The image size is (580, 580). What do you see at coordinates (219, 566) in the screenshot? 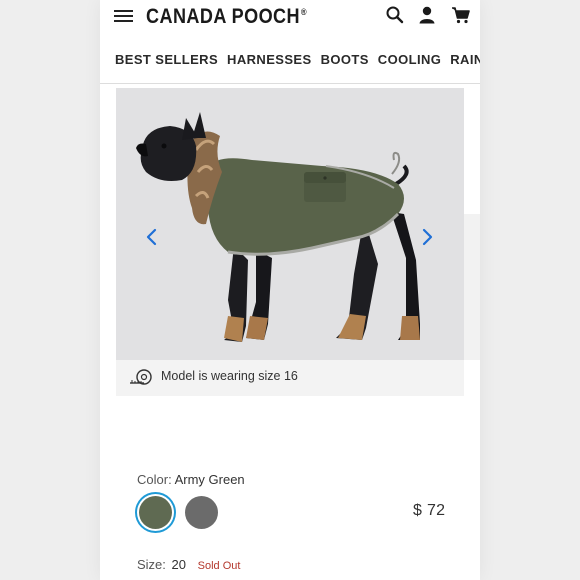
I see `sold-out-badge: Sold Out` at bounding box center [219, 566].